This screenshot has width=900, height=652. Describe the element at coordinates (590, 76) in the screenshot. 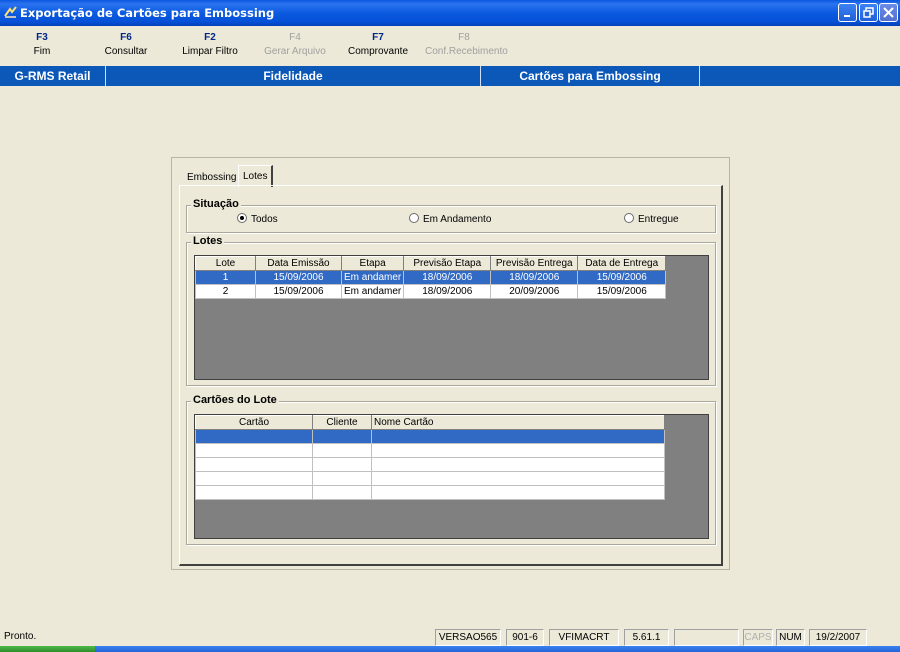

I see `screen-name: Cartões para Embossing` at that location.